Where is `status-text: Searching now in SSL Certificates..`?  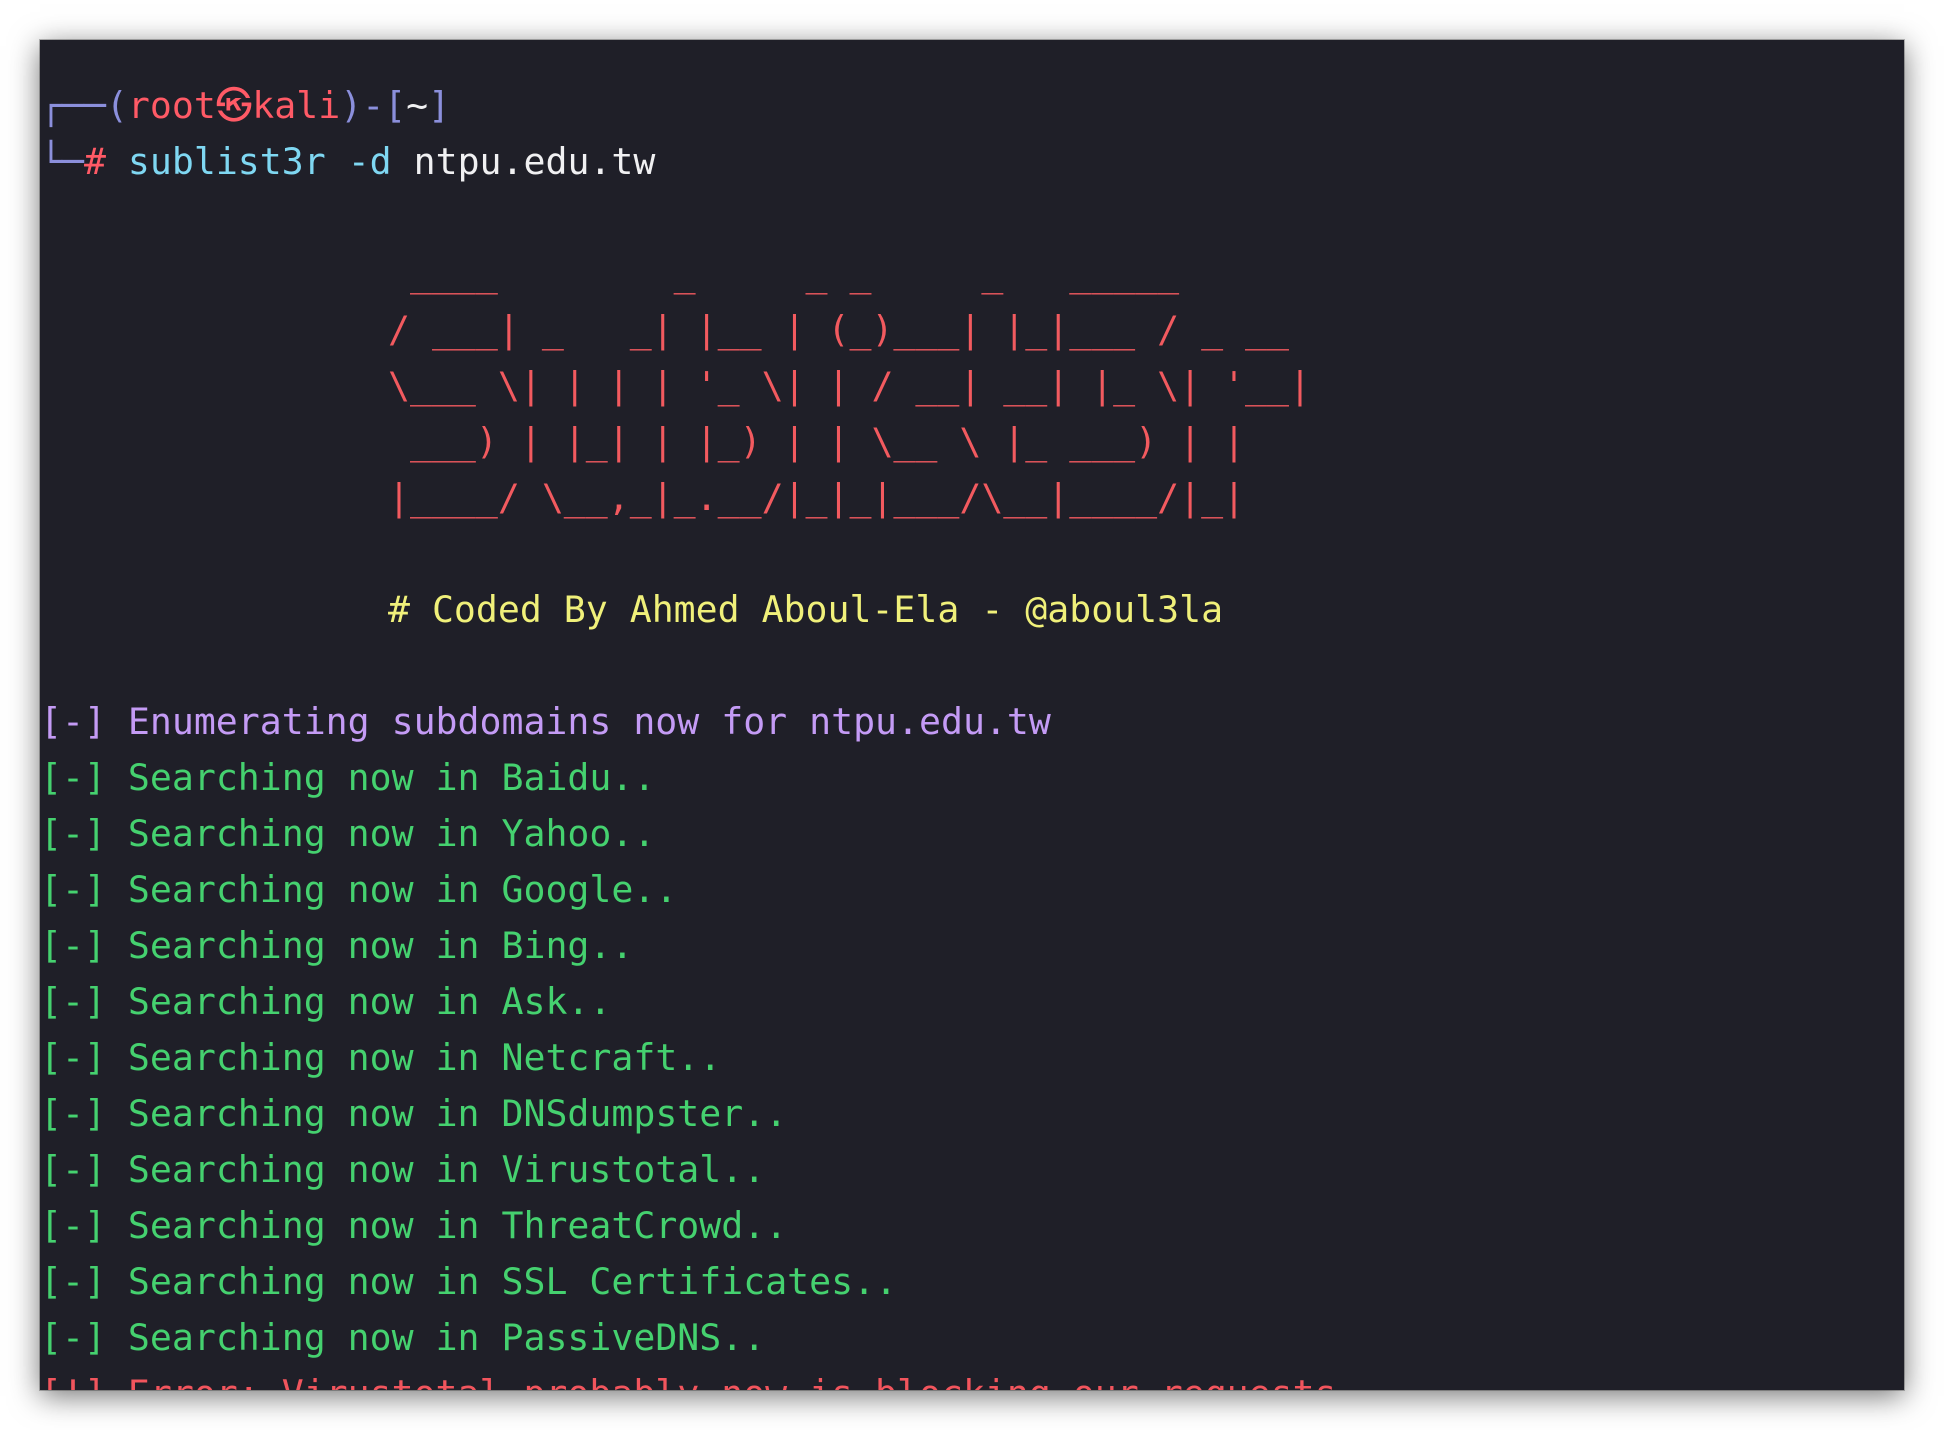
status-text: Searching now in SSL Certificates.. is located at coordinates (512, 1281).